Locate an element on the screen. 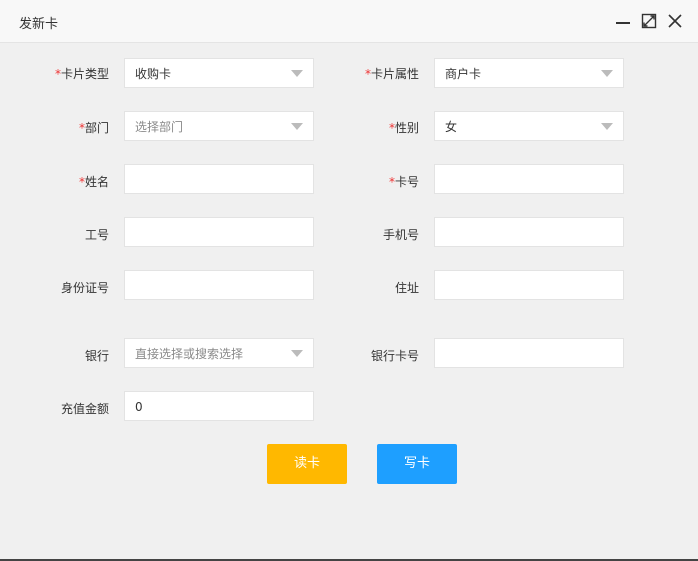 The height and width of the screenshot is (561, 698). card-no-input is located at coordinates (529, 179).